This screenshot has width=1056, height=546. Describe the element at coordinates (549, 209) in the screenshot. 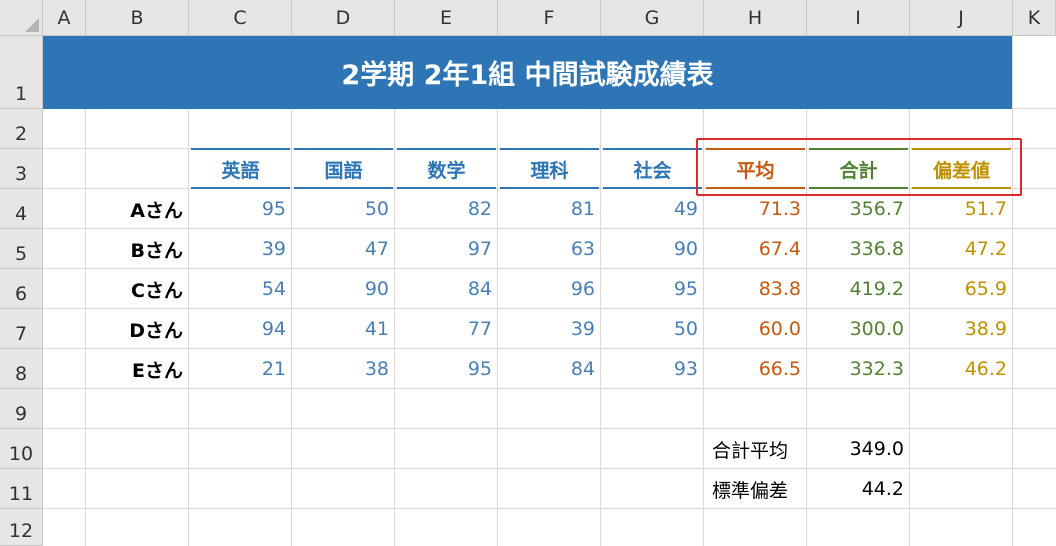

I see `score-cell: 81` at that location.